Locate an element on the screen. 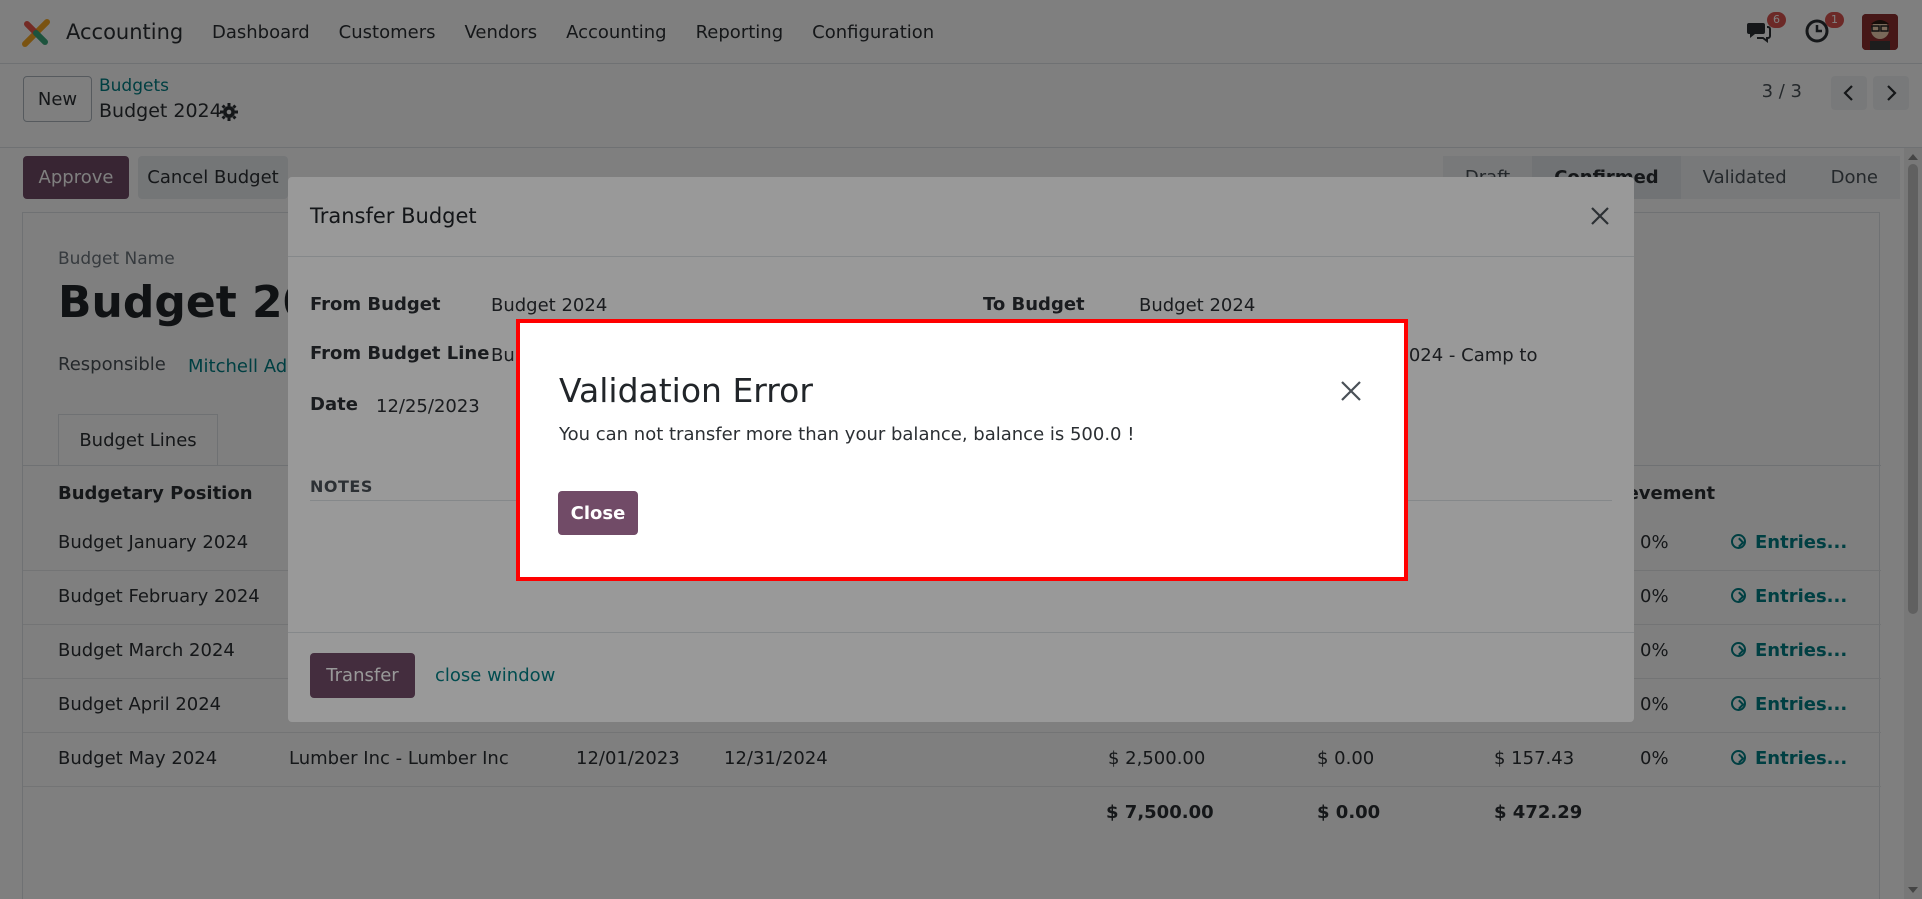 Image resolution: width=1922 pixels, height=899 pixels. to-budget-field: Budget 2024 is located at coordinates (1197, 305).